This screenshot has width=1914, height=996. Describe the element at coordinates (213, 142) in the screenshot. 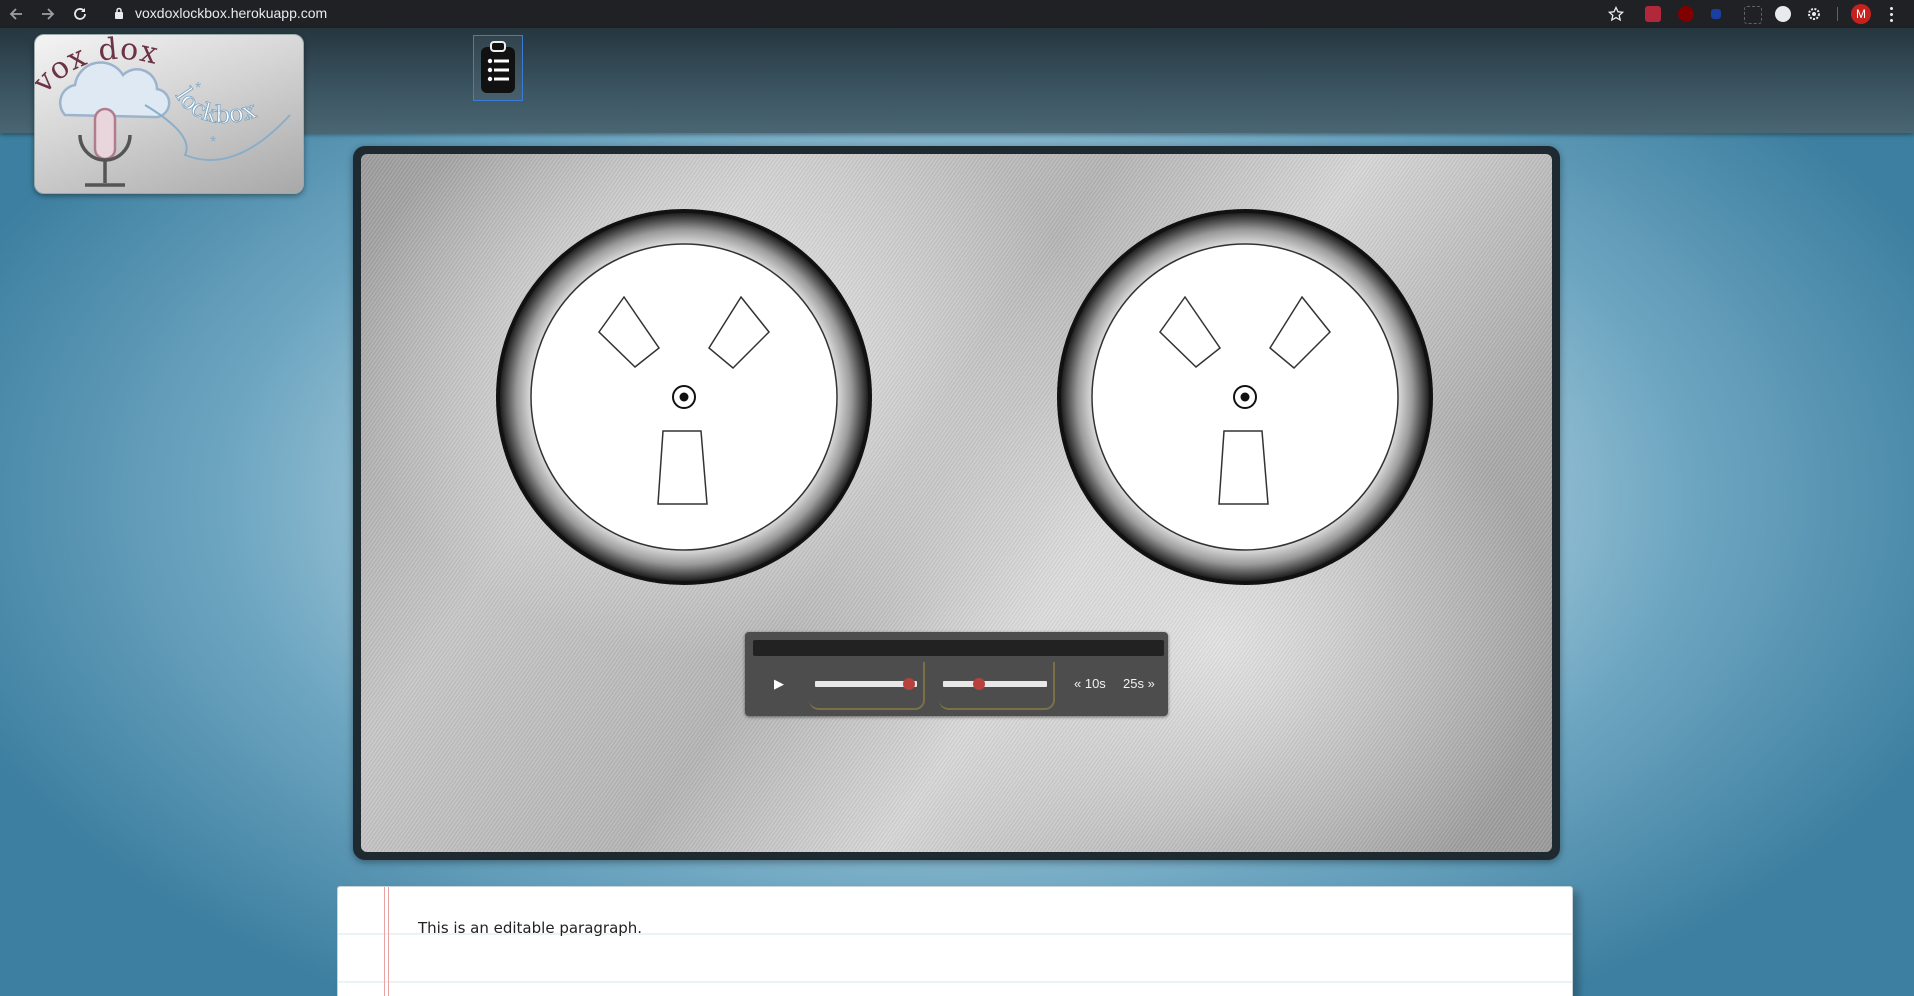

I see `logo-asterisk-2: *` at that location.